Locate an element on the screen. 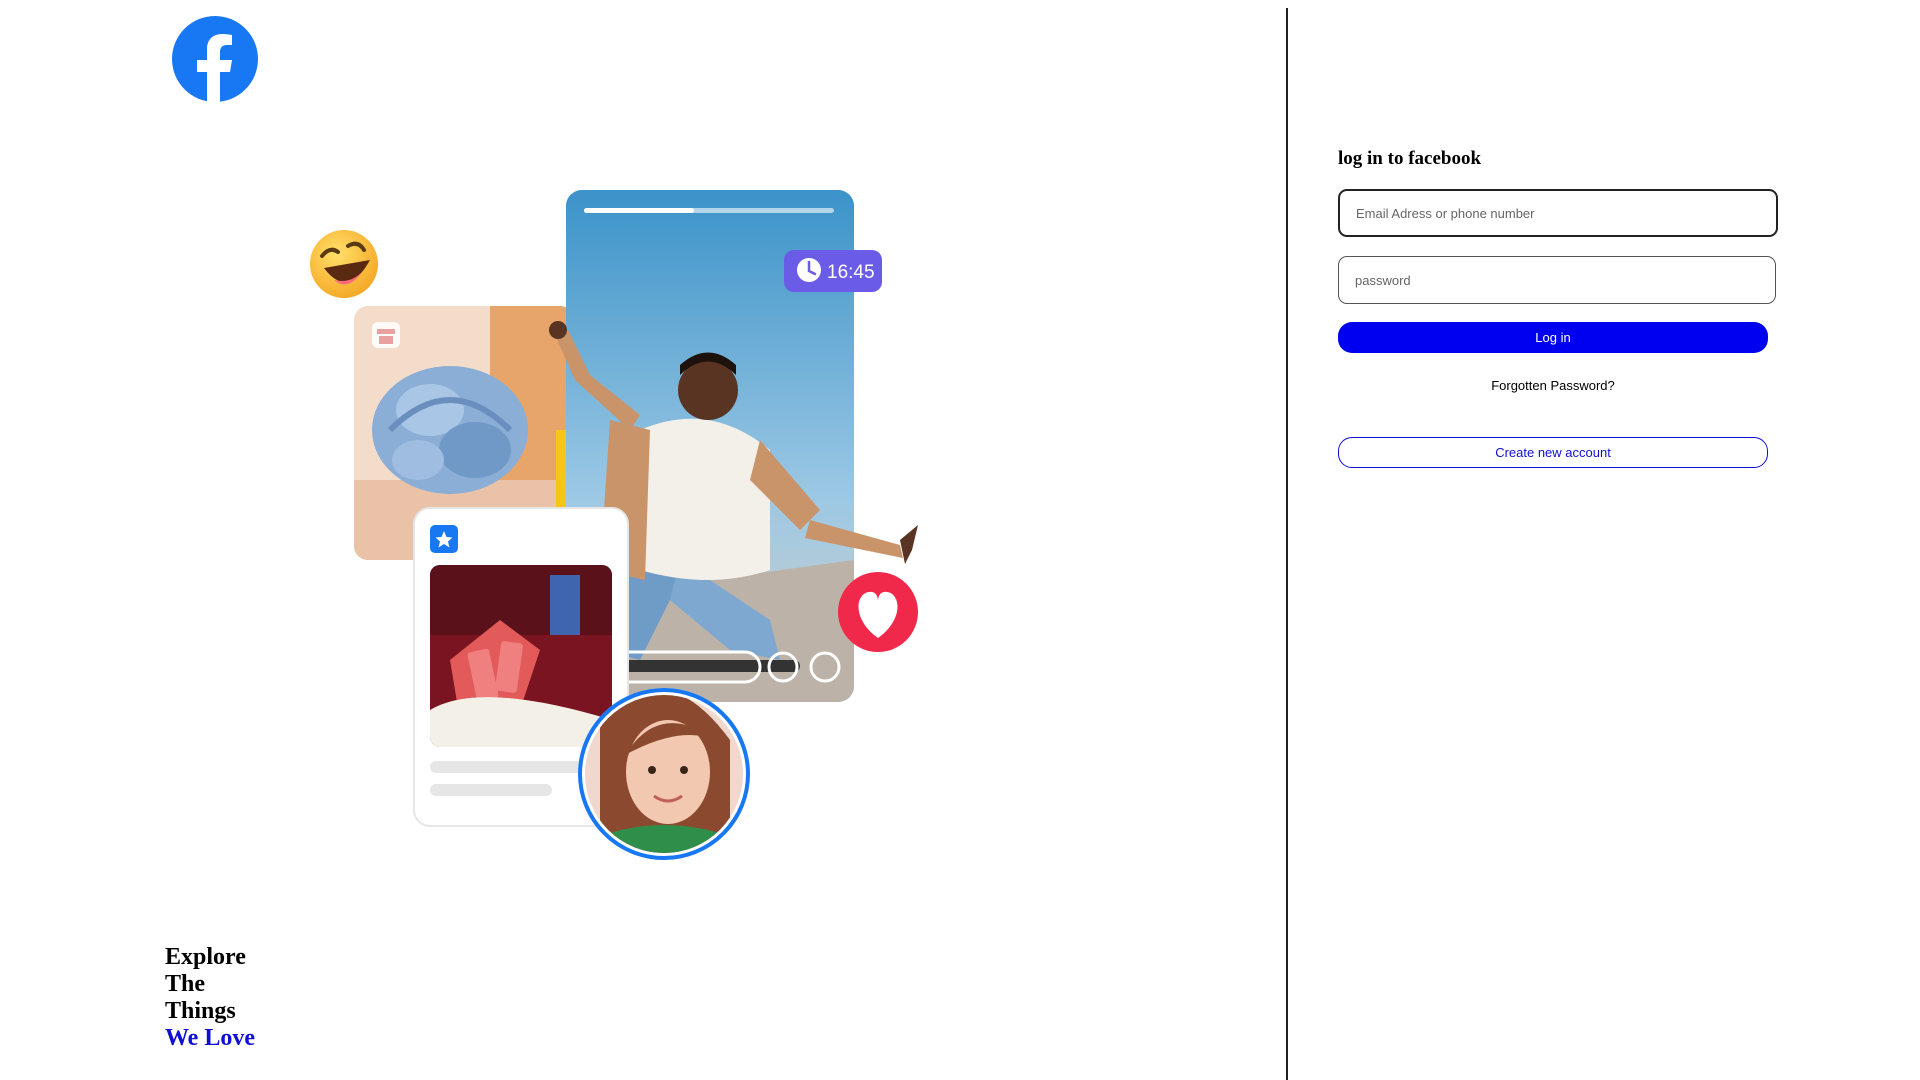 Image resolution: width=1920 pixels, height=1080 pixels. clock-icon is located at coordinates (809, 270).